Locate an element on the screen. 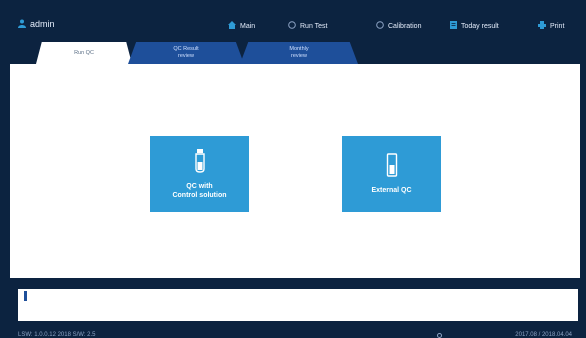  nav-run-test-label: Run Test is located at coordinates (314, 26).